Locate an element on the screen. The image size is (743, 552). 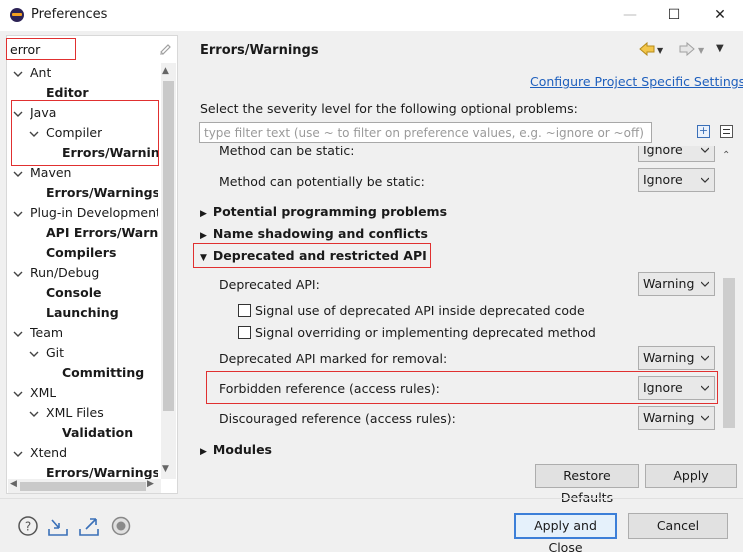
close-button: ✕ is located at coordinates (720, 15).